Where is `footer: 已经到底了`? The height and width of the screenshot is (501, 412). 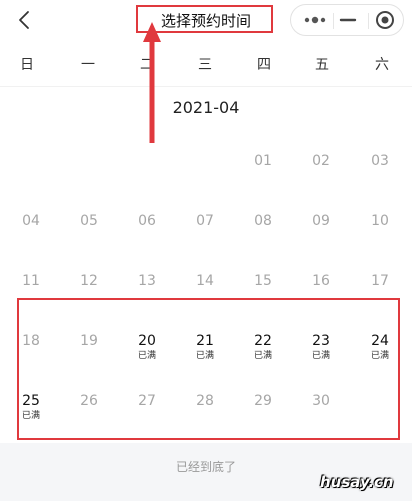 footer: 已经到底了 is located at coordinates (206, 472).